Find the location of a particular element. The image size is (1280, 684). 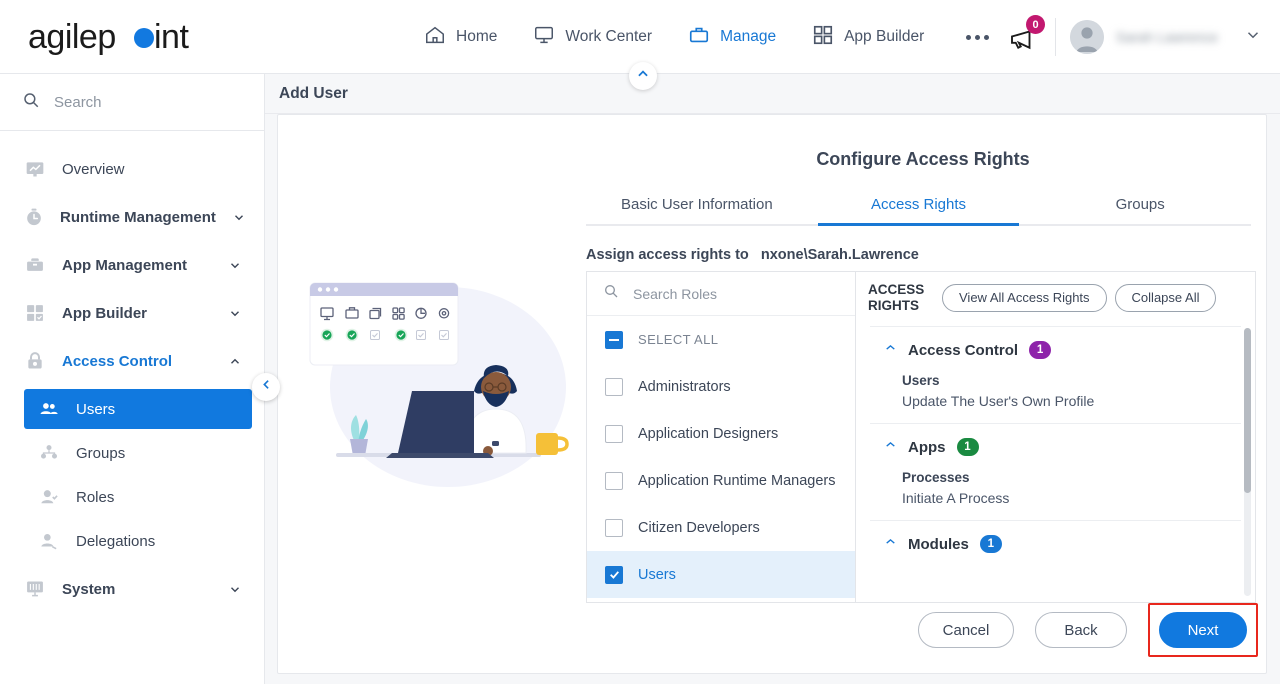

sidebar-item-label: Access Control is located at coordinates (117, 361).